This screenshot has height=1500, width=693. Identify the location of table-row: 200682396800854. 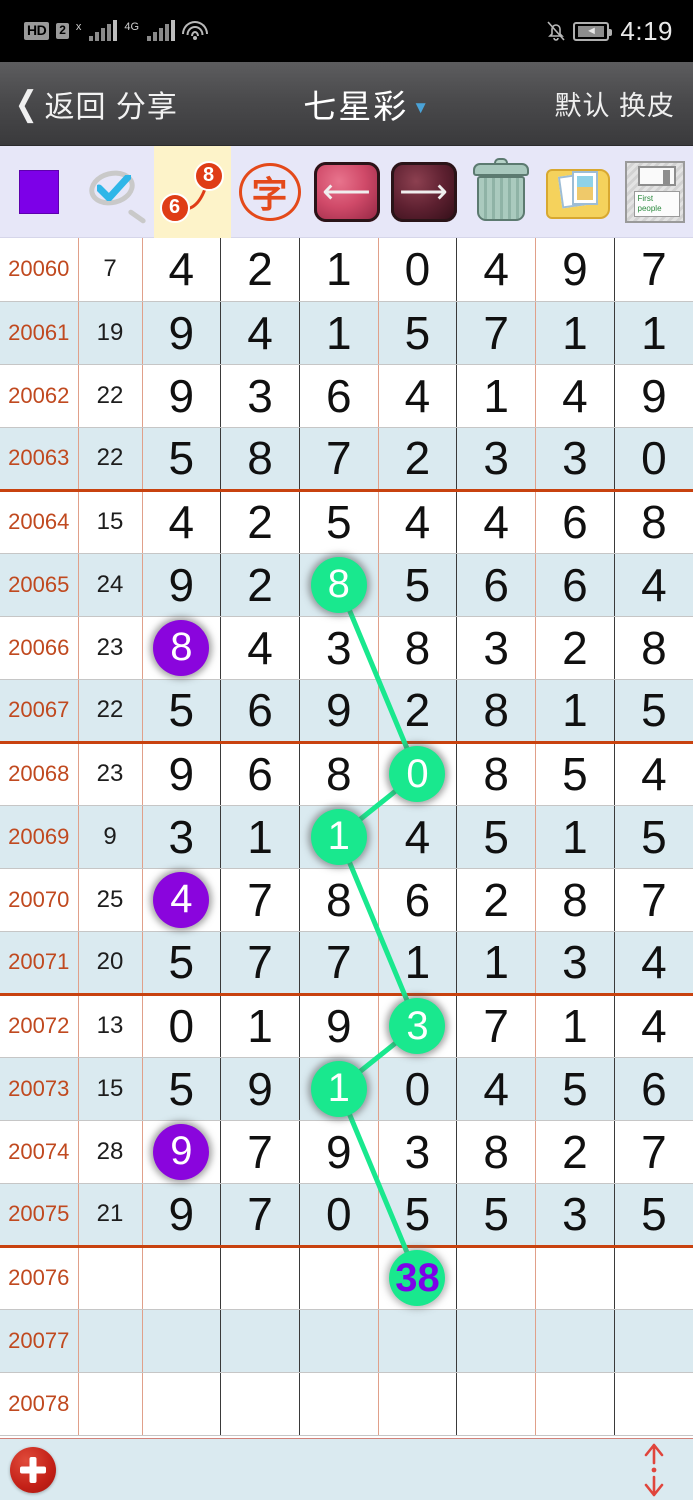
(346, 774).